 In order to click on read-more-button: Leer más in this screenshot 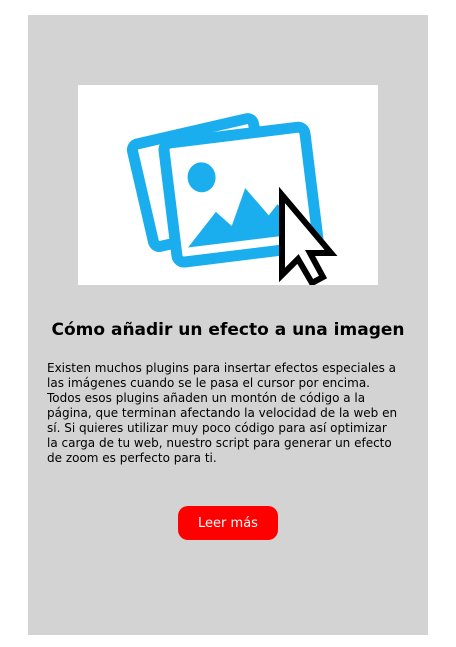, I will do `click(228, 523)`.